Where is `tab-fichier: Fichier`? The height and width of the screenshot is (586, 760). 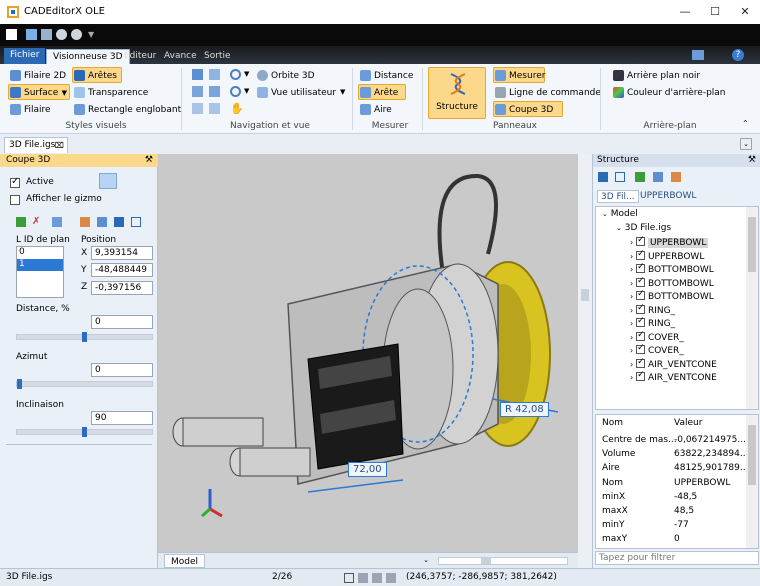 tab-fichier: Fichier is located at coordinates (25, 56).